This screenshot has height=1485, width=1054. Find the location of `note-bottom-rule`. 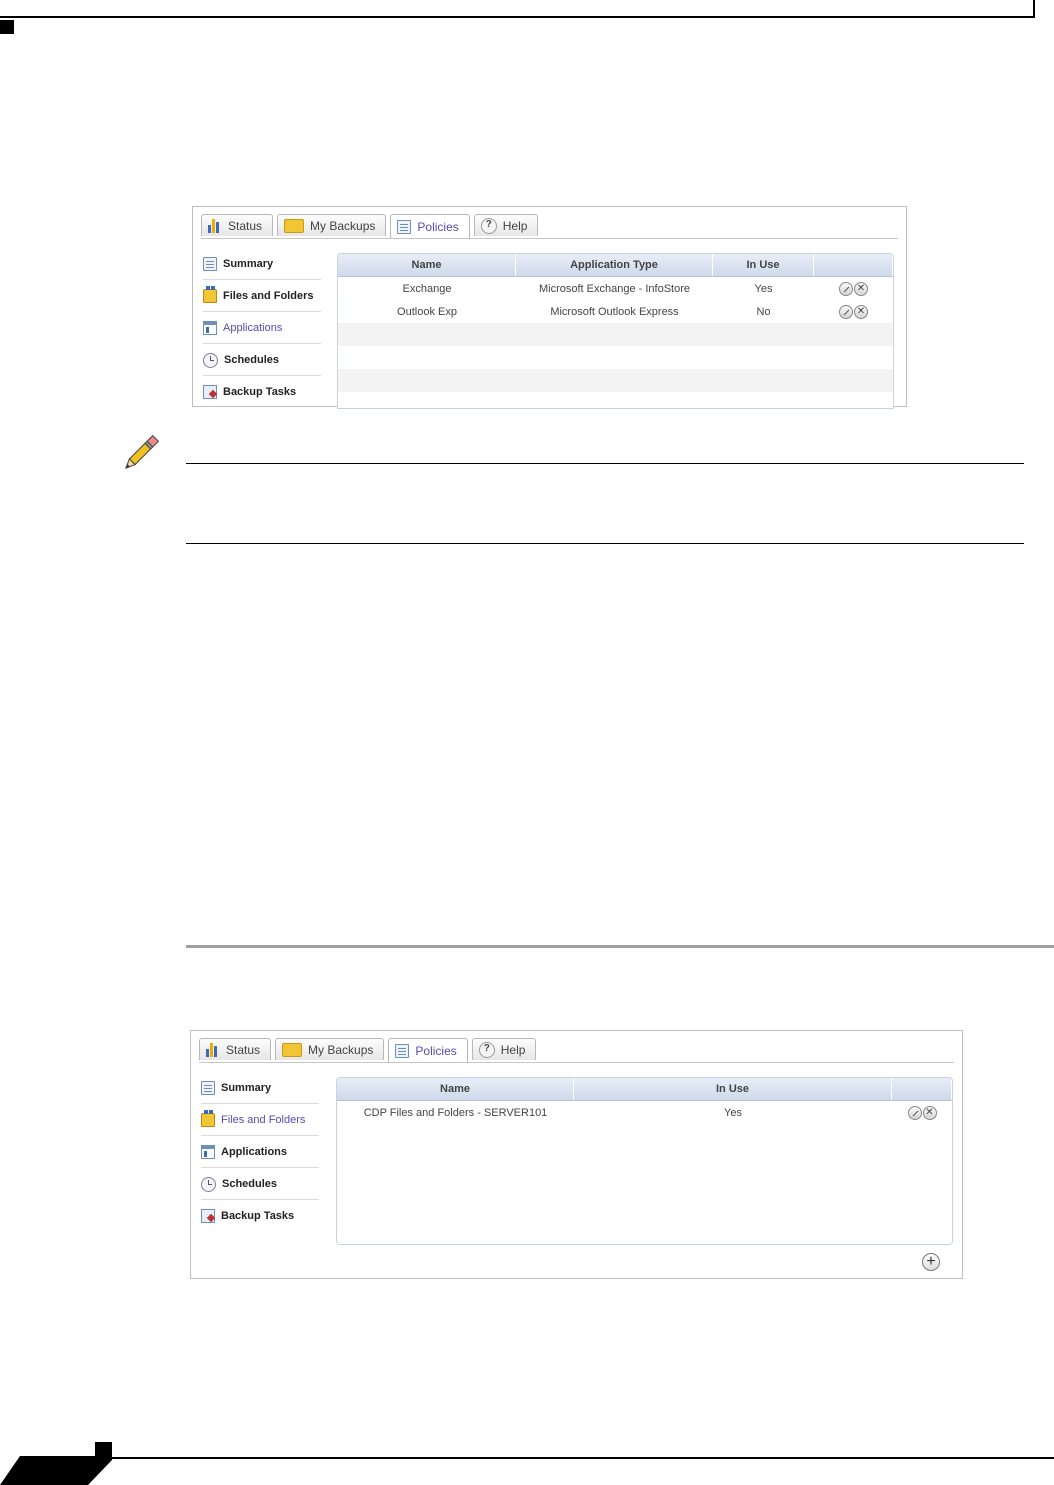

note-bottom-rule is located at coordinates (605, 543).